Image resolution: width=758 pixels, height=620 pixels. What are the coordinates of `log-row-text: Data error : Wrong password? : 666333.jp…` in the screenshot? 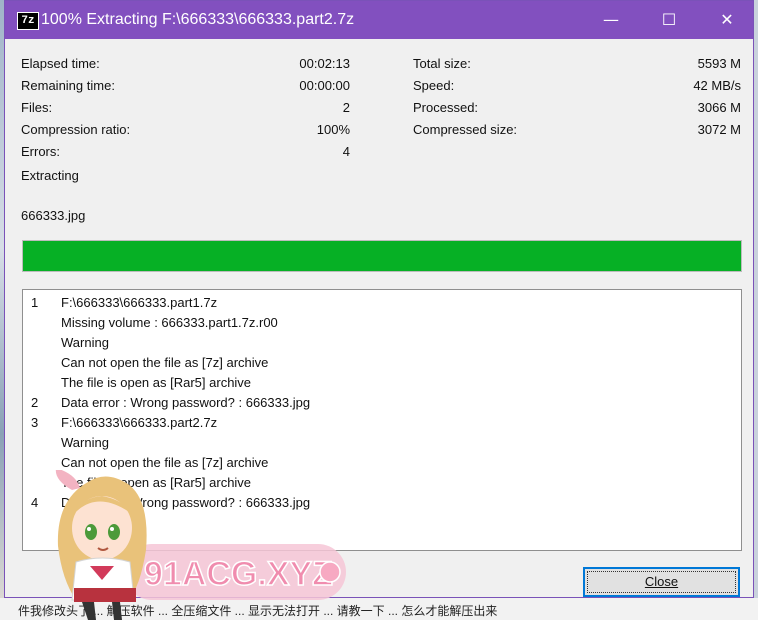 It's located at (186, 402).